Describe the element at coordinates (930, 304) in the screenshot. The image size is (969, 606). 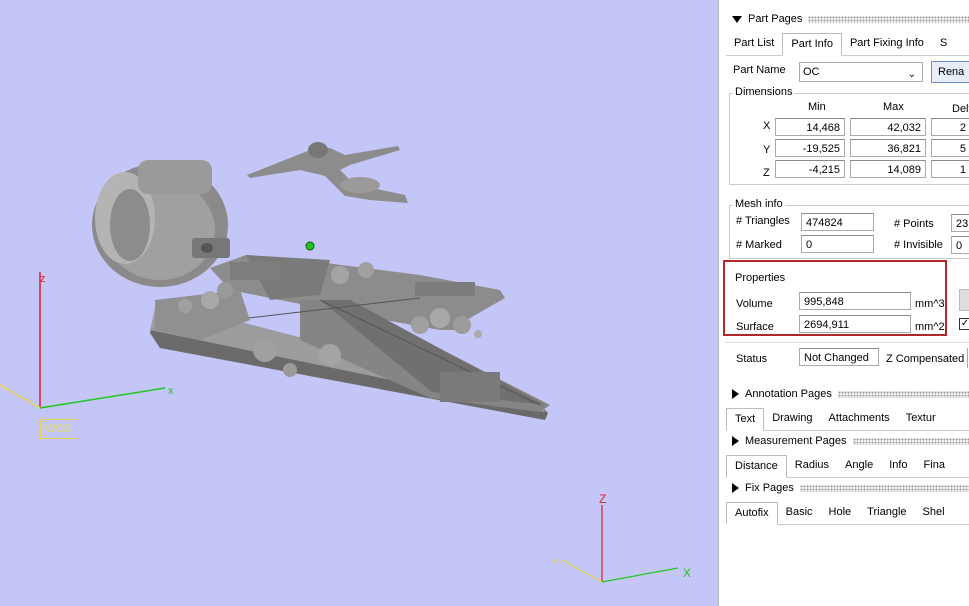
I see `volume-unit: mm^3` at that location.